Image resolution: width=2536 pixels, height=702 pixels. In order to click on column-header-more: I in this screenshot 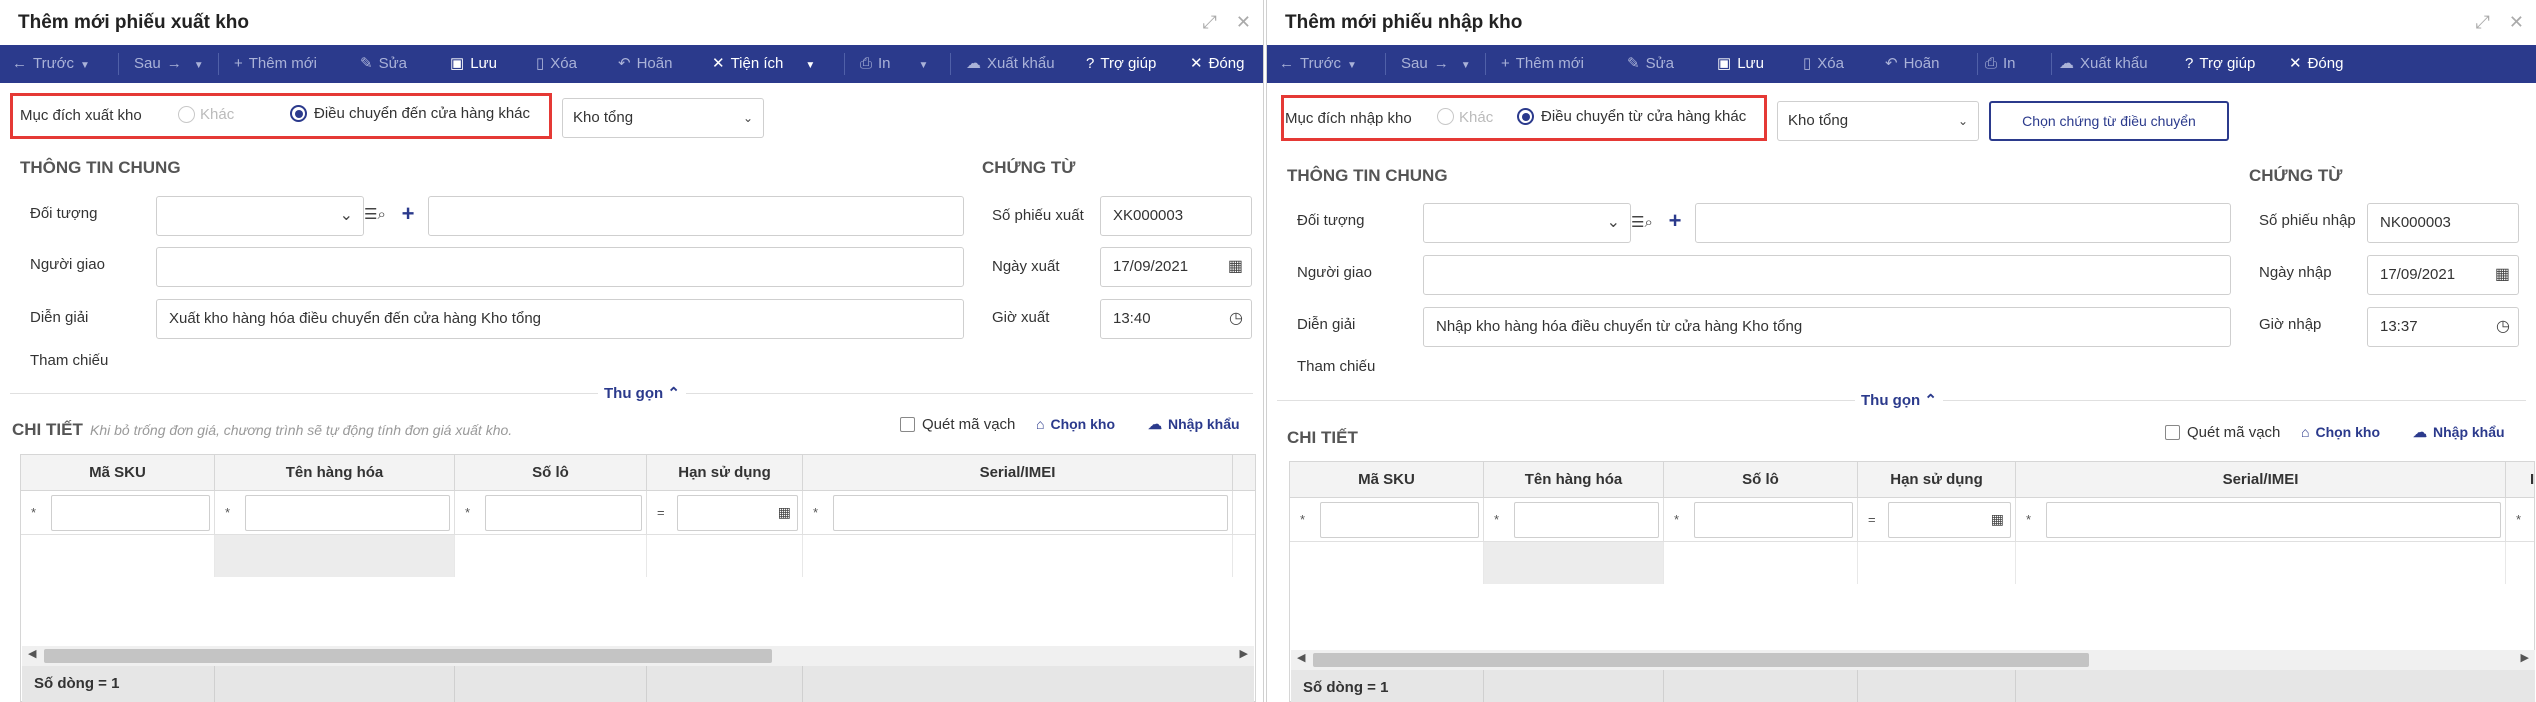, I will do `click(2520, 480)`.